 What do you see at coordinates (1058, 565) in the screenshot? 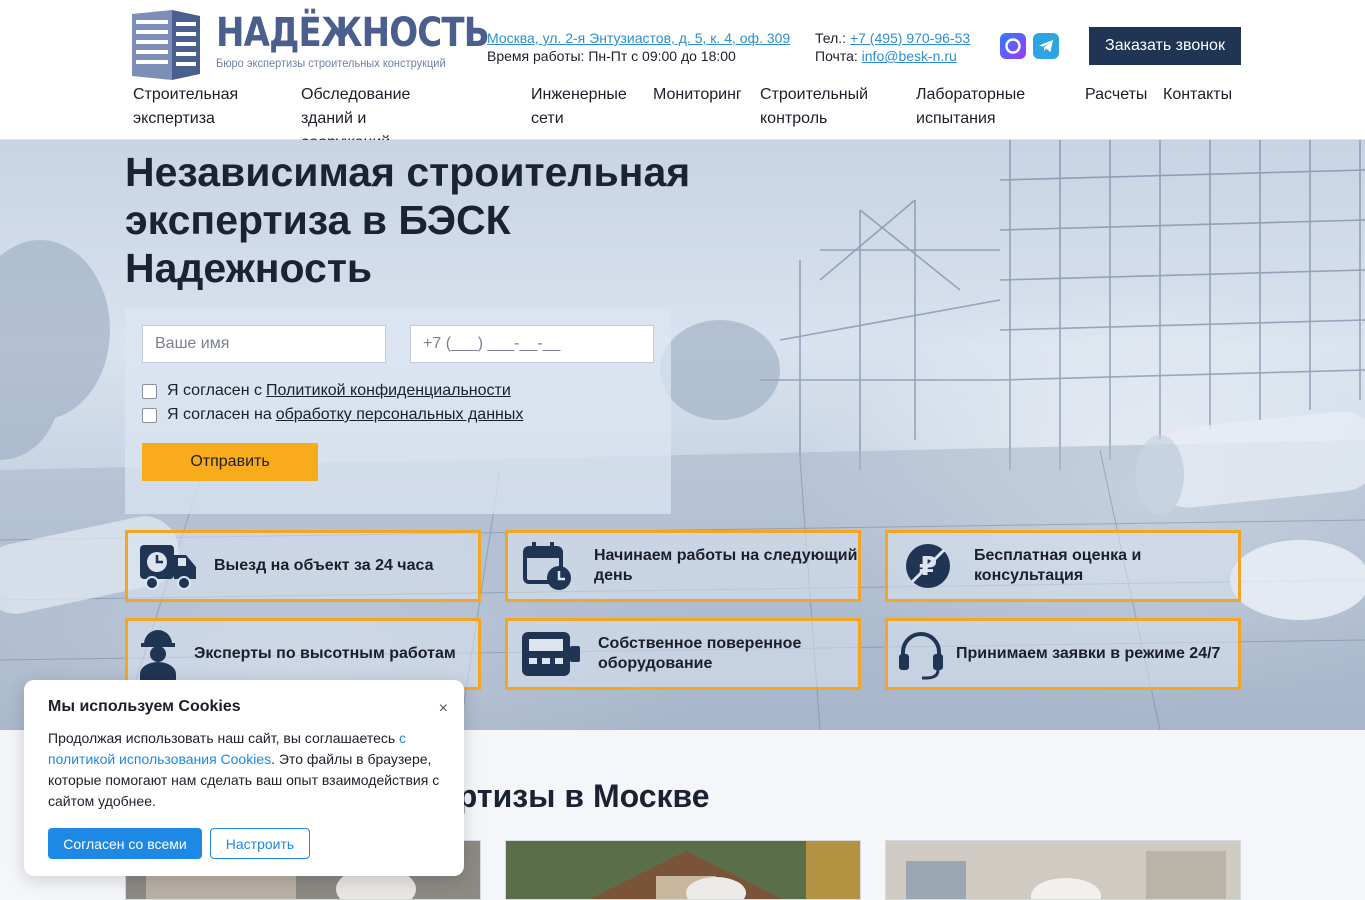
I see `feature-text: Бесплатная оценка и консультация` at bounding box center [1058, 565].